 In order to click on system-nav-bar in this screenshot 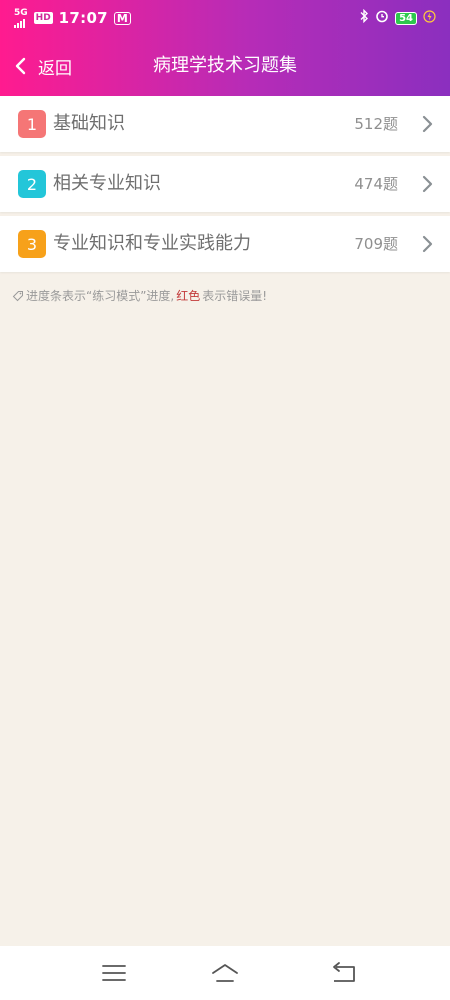, I will do `click(225, 973)`.